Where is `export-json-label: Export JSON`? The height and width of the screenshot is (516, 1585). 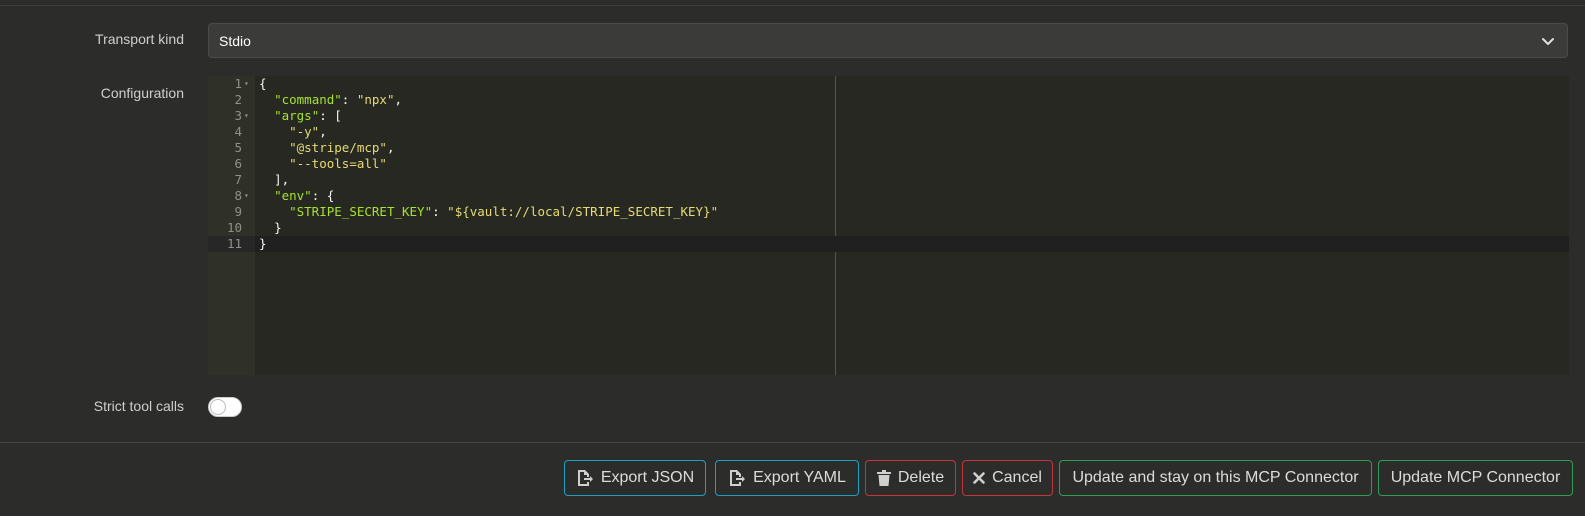
export-json-label: Export JSON is located at coordinates (647, 477).